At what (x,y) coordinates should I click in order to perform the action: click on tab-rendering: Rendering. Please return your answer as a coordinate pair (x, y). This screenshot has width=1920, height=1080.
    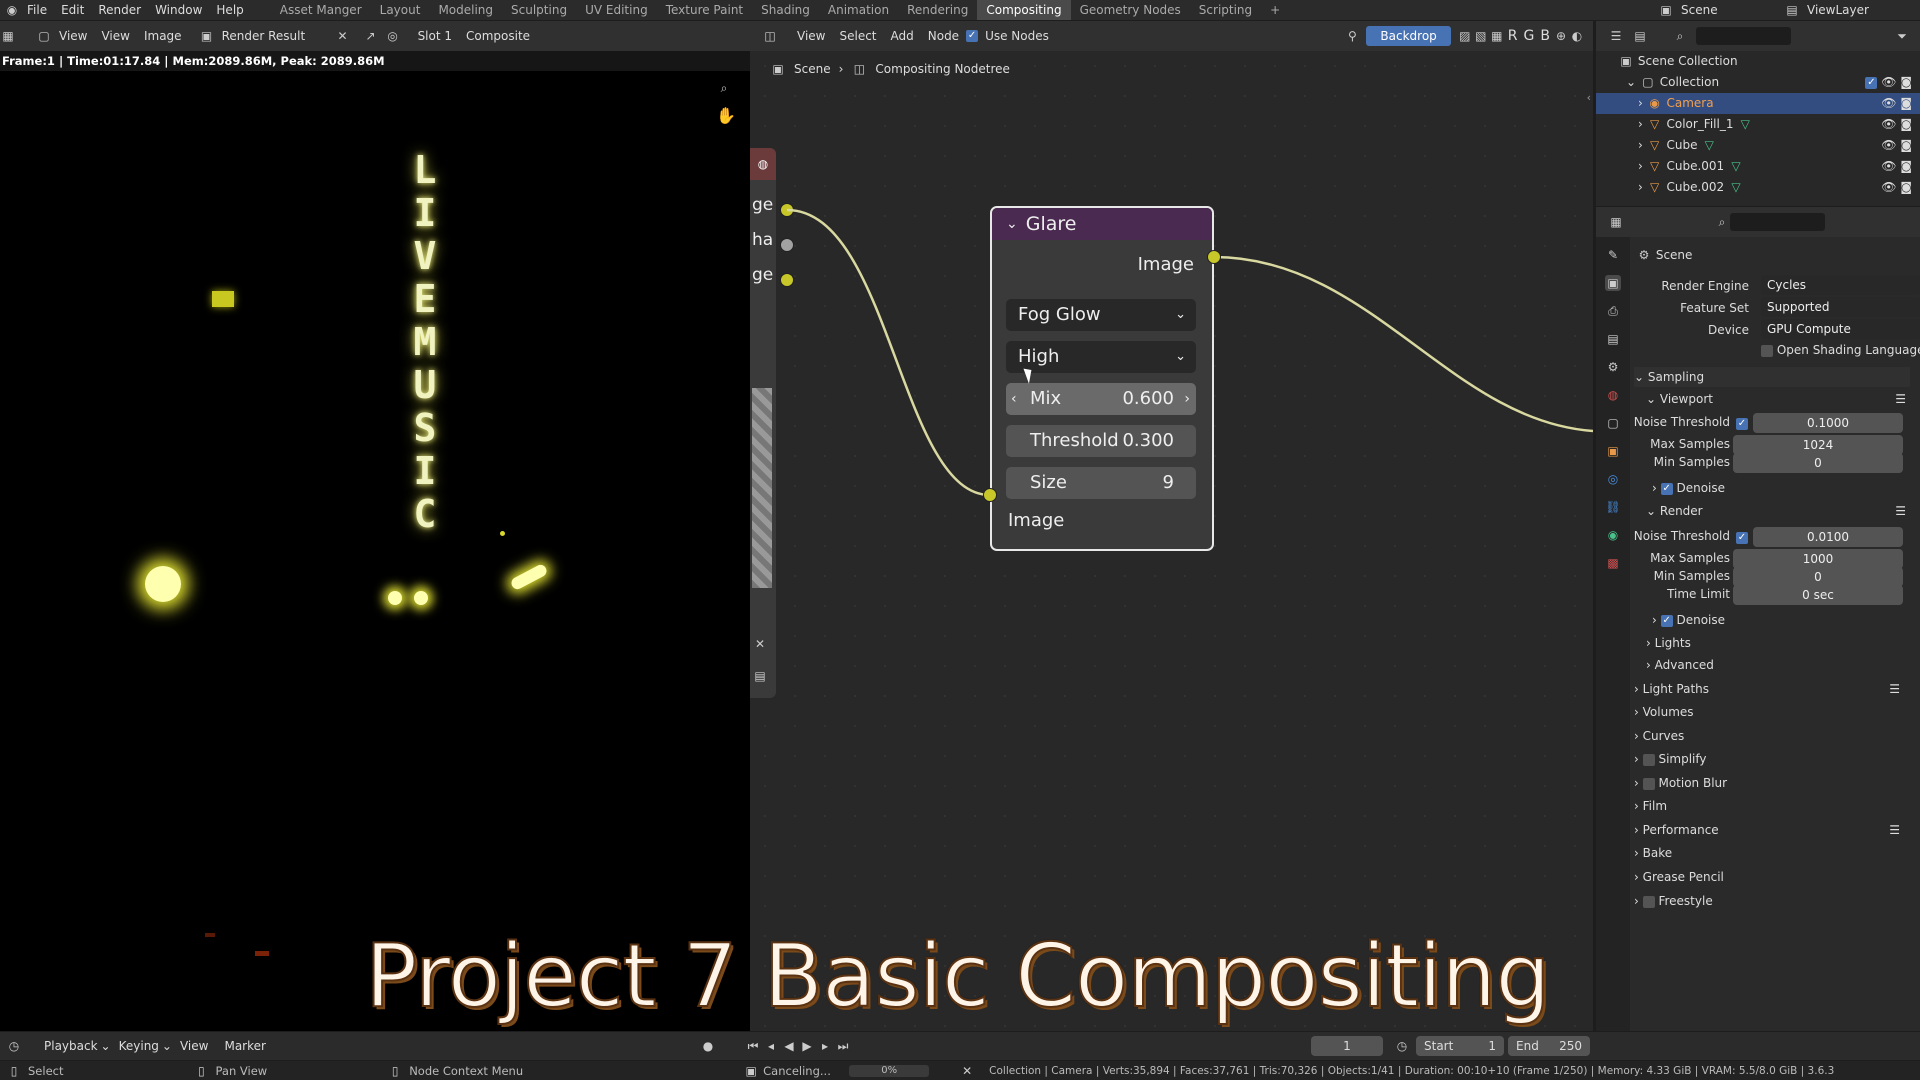
    Looking at the image, I should click on (937, 10).